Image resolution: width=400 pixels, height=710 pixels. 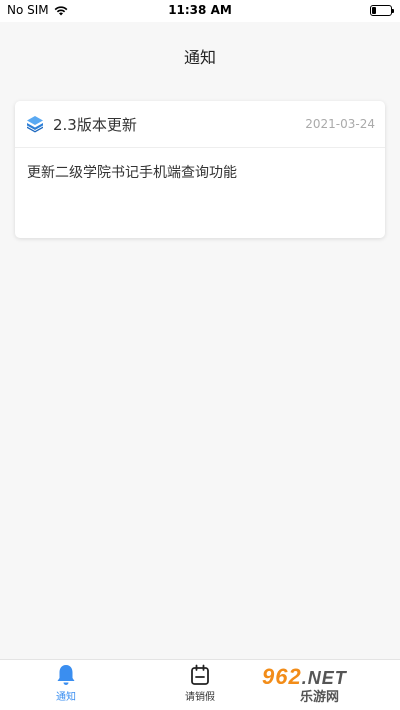 What do you see at coordinates (132, 173) in the screenshot?
I see `notice-content: 更新二级学院书记手机端查询功能` at bounding box center [132, 173].